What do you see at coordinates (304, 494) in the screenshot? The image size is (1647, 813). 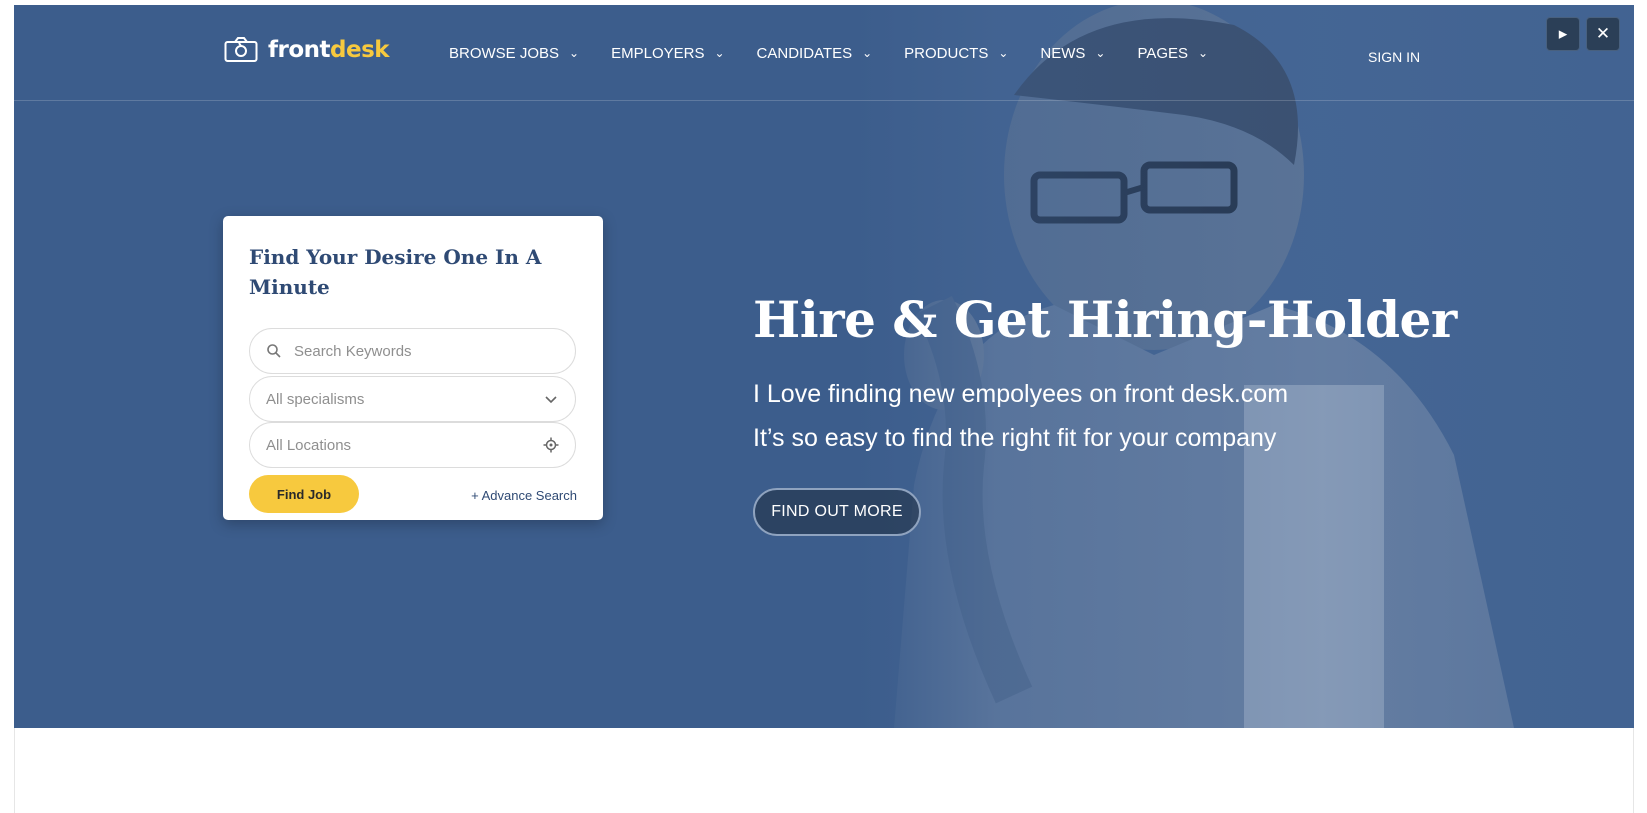 I see `find-job-button: Find Job` at bounding box center [304, 494].